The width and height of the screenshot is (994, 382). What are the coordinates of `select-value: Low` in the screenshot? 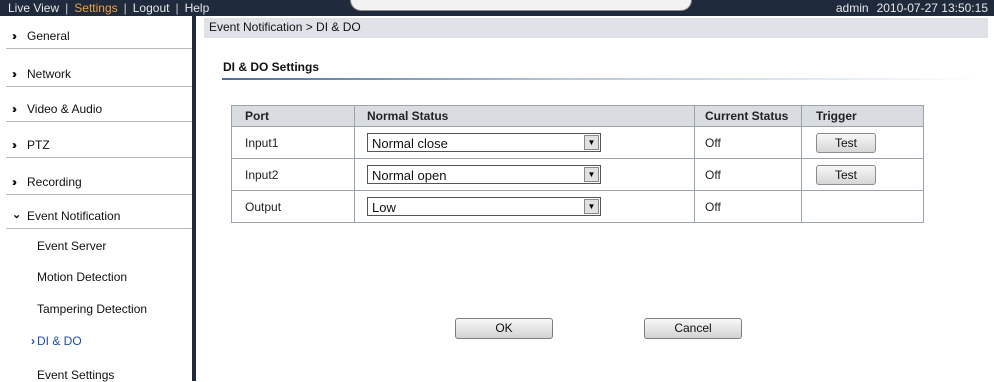 It's located at (384, 207).